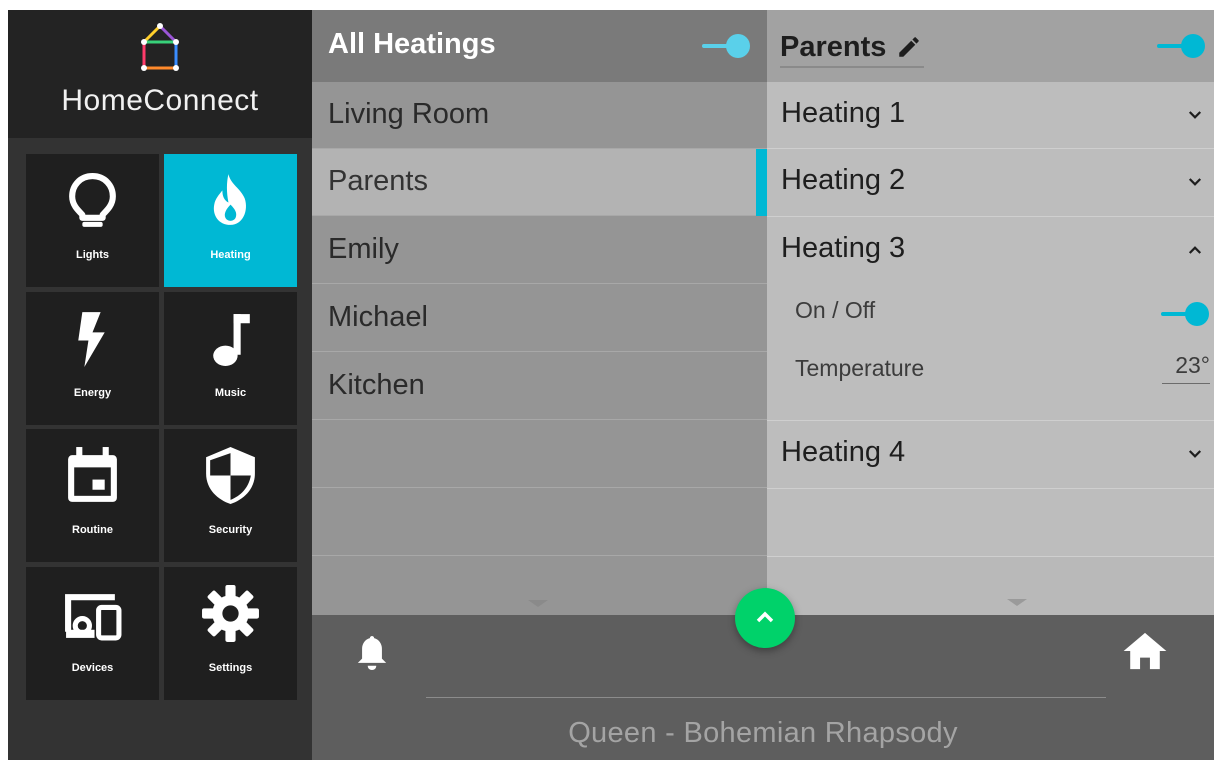 The image size is (1214, 760). Describe the element at coordinates (160, 74) in the screenshot. I see `brand-header: HomeConnect` at that location.